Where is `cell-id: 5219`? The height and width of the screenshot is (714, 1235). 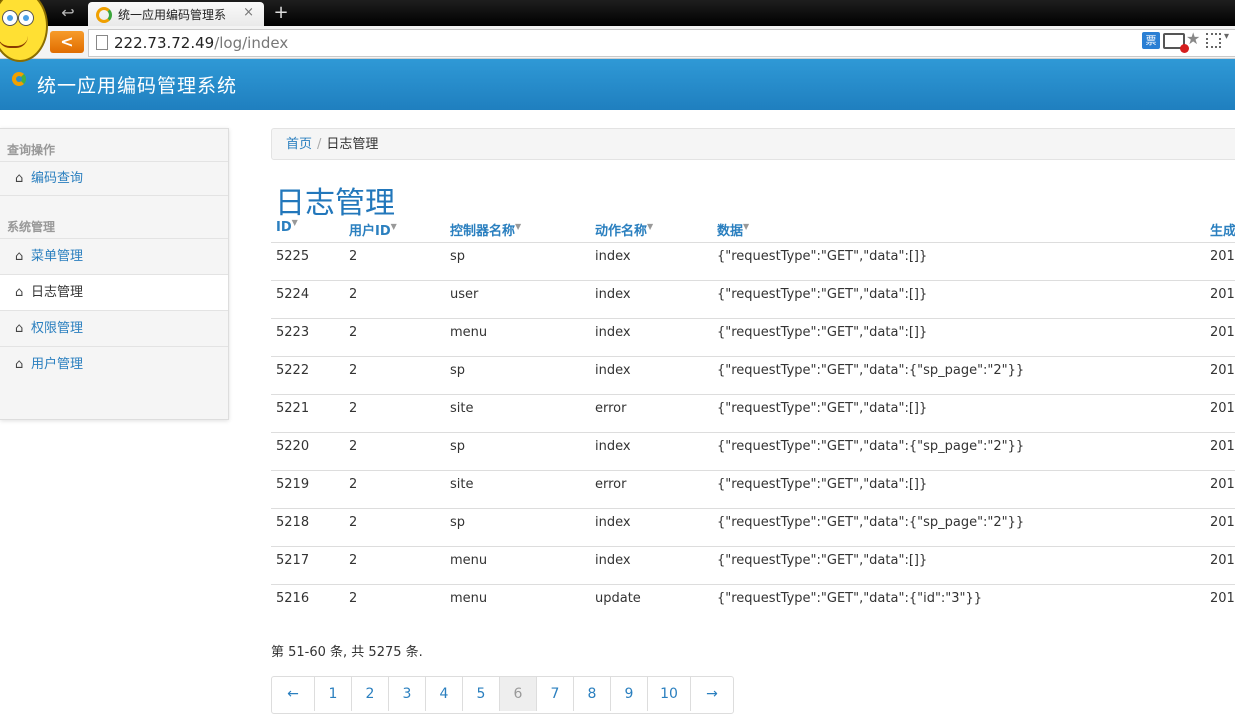 cell-id: 5219 is located at coordinates (293, 484).